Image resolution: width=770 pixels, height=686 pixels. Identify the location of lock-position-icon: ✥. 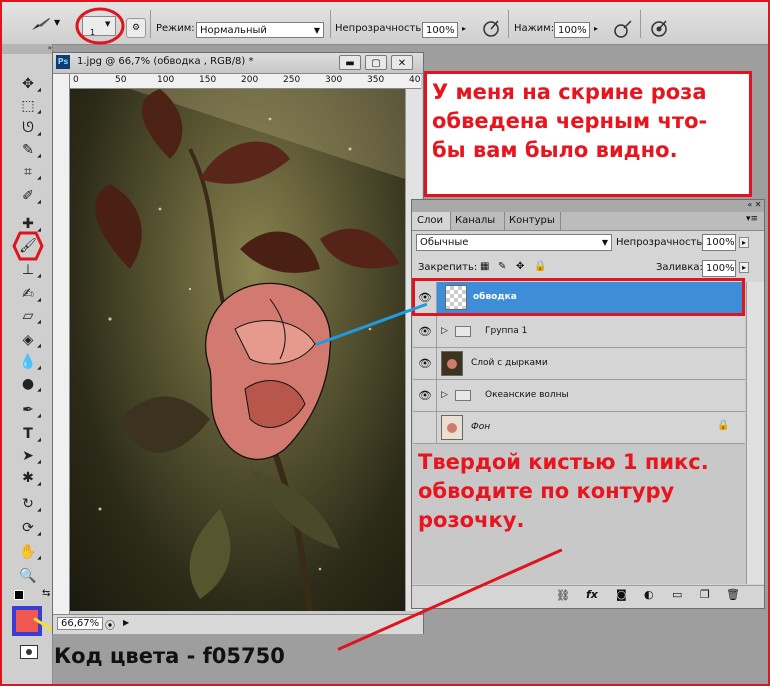
(520, 266).